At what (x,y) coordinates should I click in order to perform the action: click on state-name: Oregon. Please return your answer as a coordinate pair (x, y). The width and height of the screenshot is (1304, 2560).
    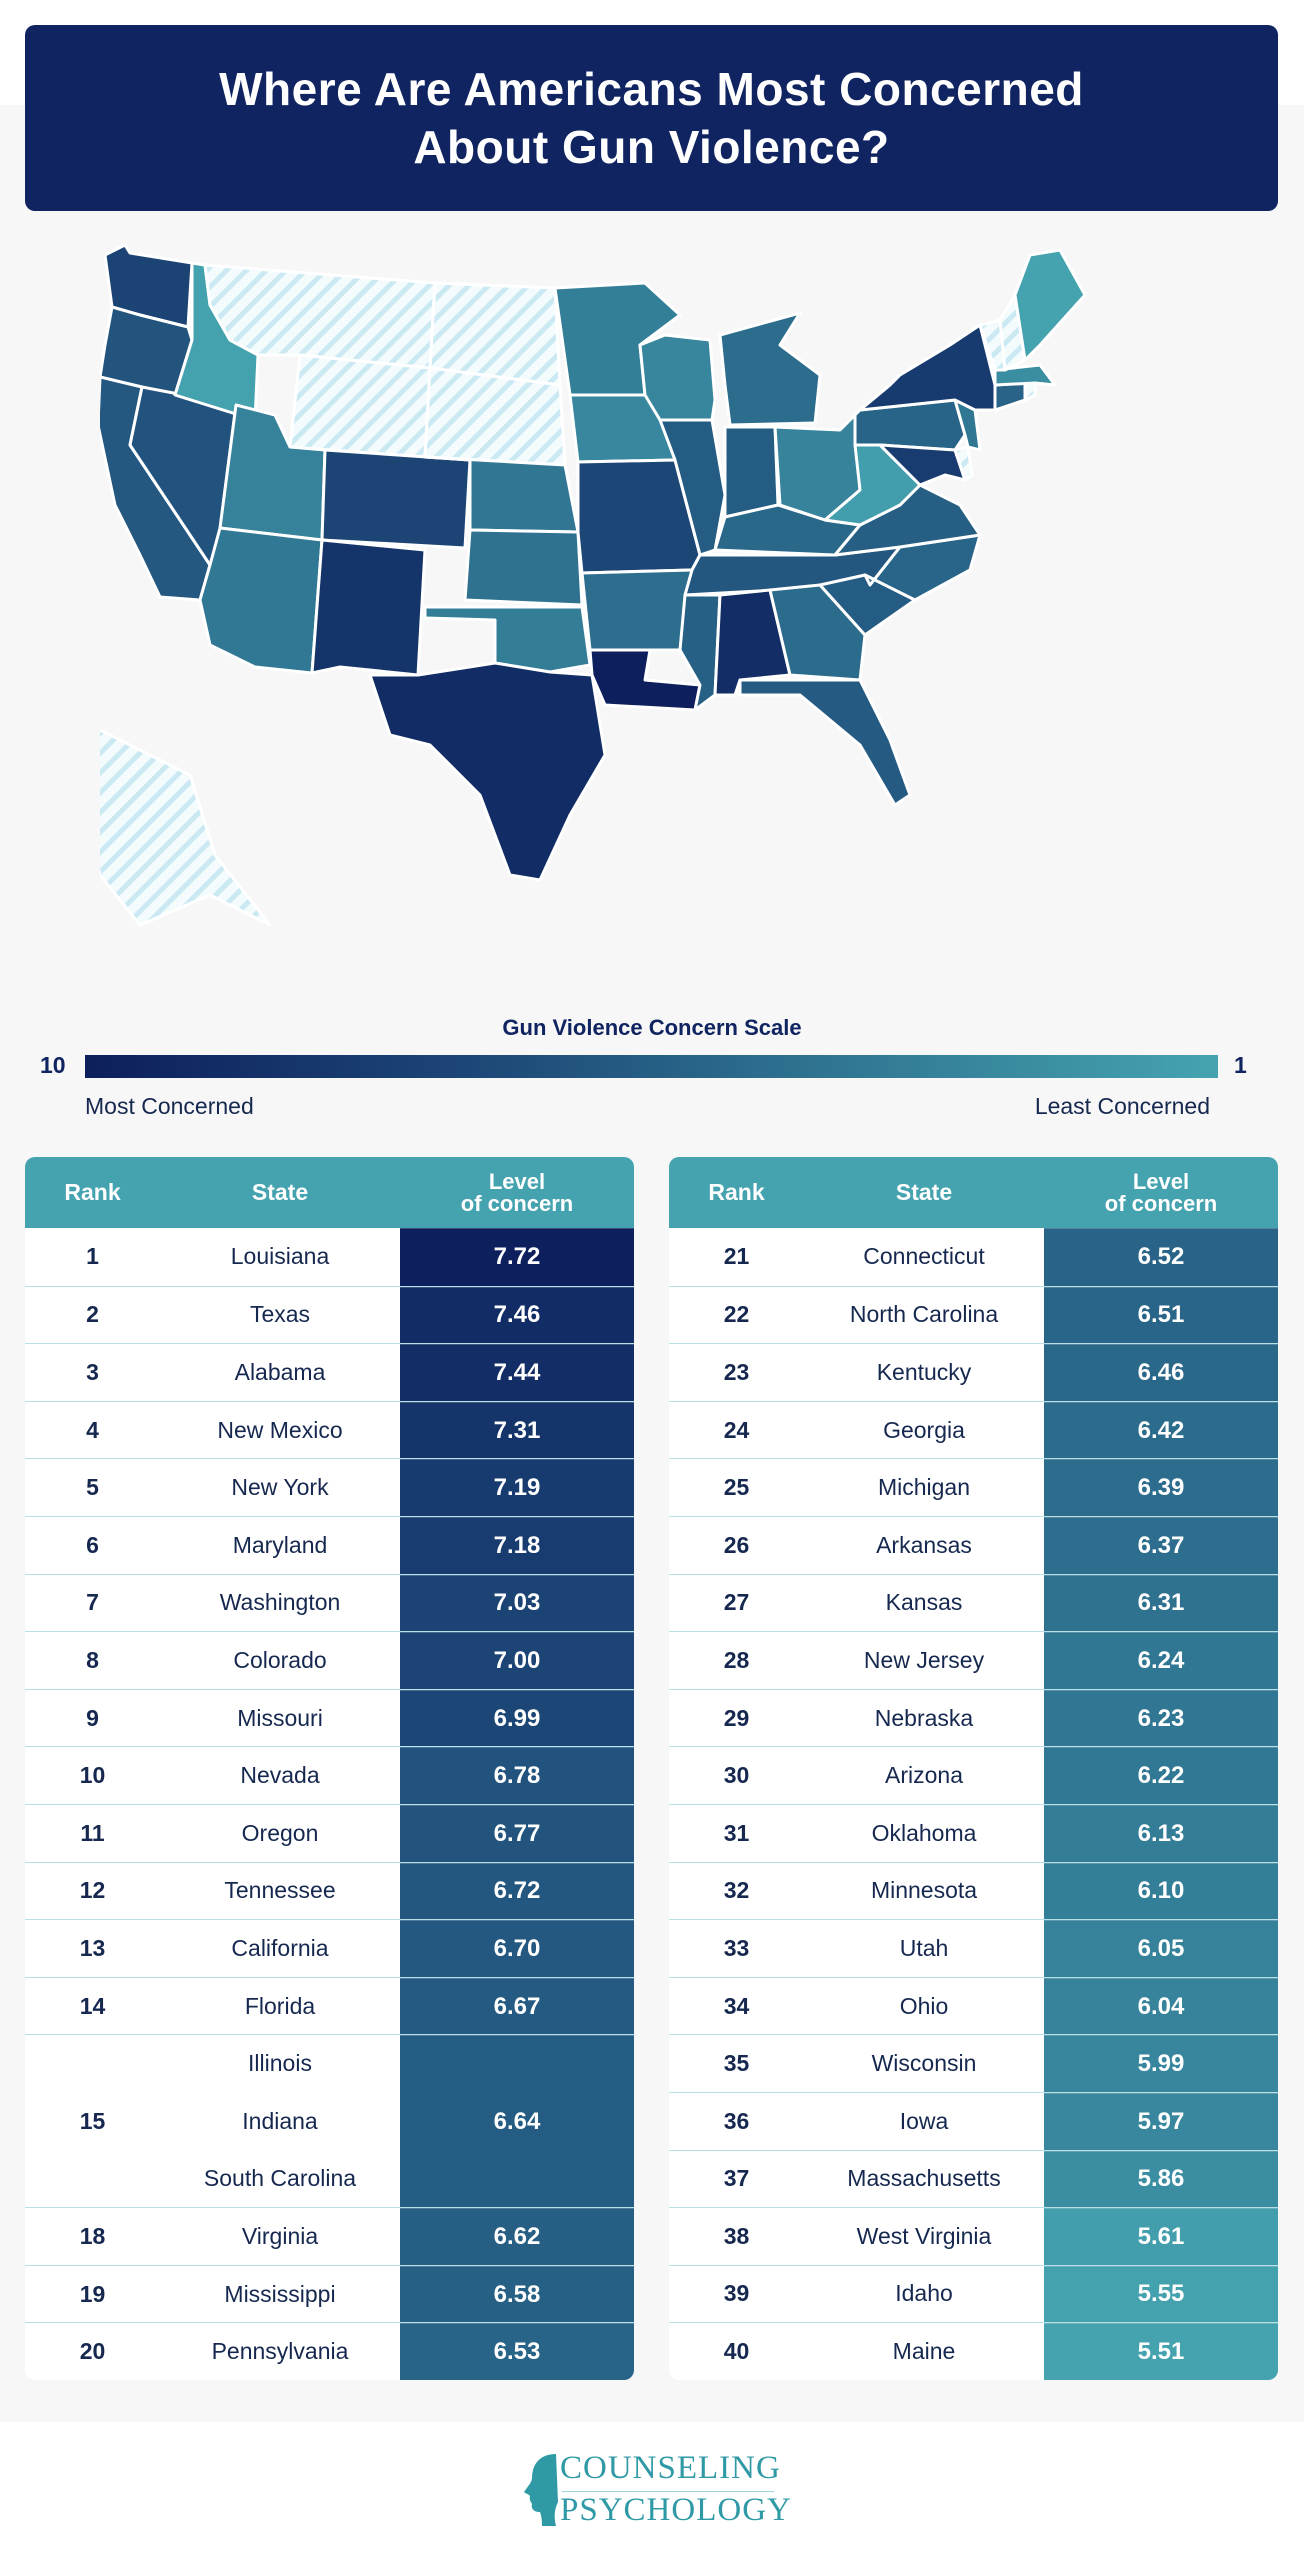
    Looking at the image, I should click on (280, 1832).